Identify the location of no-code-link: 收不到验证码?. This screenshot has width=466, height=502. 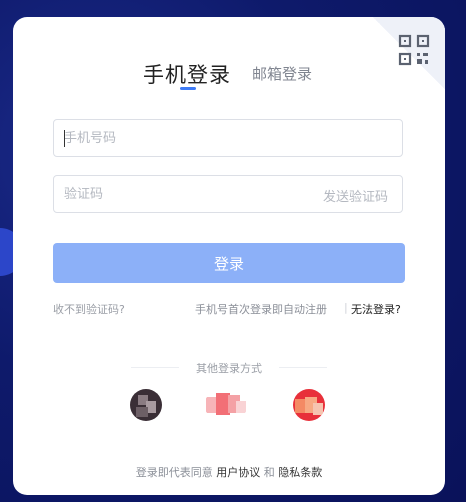
(89, 309).